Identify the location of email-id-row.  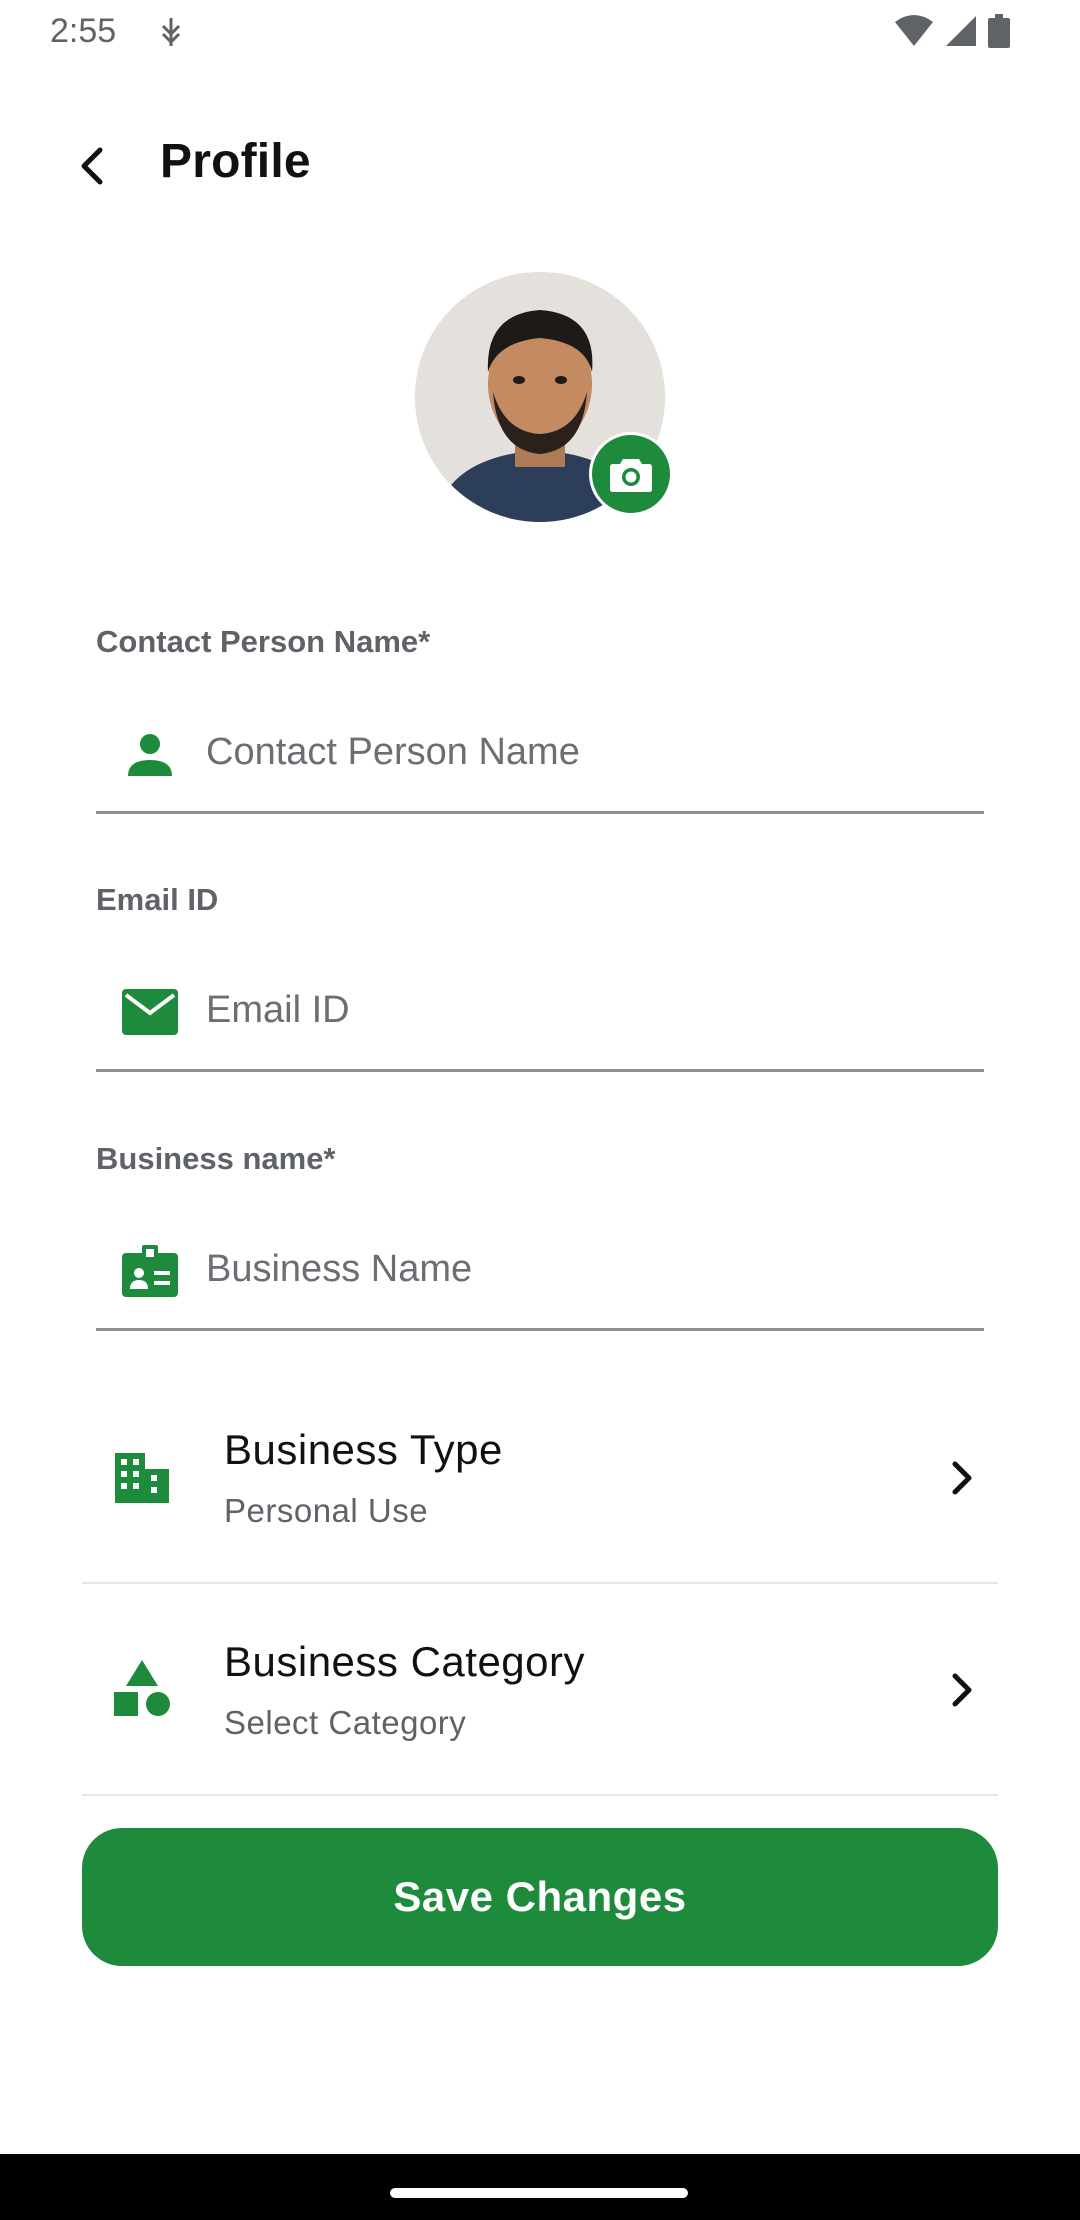
(540, 1018).